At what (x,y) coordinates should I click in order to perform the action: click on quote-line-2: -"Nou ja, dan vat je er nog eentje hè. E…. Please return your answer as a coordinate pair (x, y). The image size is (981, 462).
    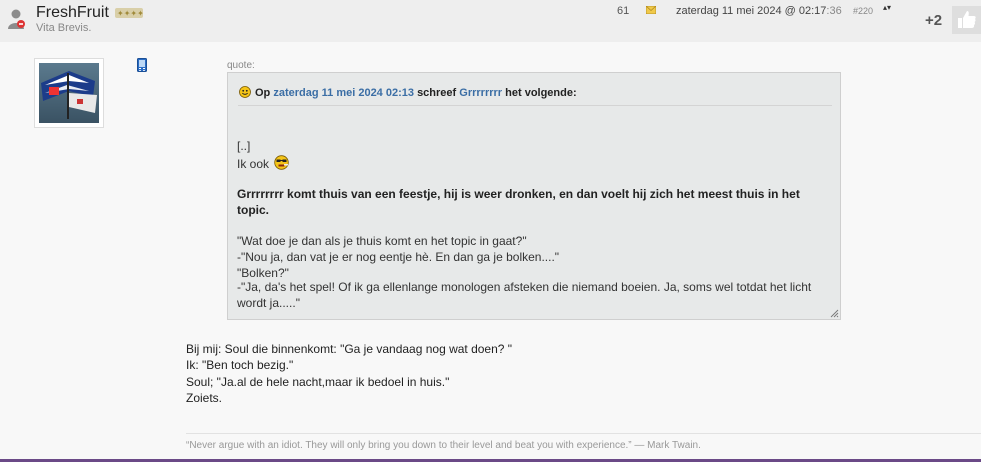
    Looking at the image, I should click on (398, 257).